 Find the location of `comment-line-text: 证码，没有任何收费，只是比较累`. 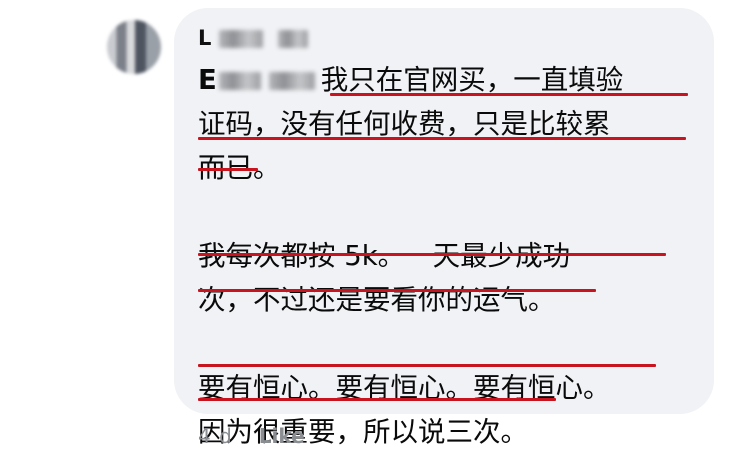

comment-line-text: 证码，没有任何收费，只是比较累 is located at coordinates (404, 124).